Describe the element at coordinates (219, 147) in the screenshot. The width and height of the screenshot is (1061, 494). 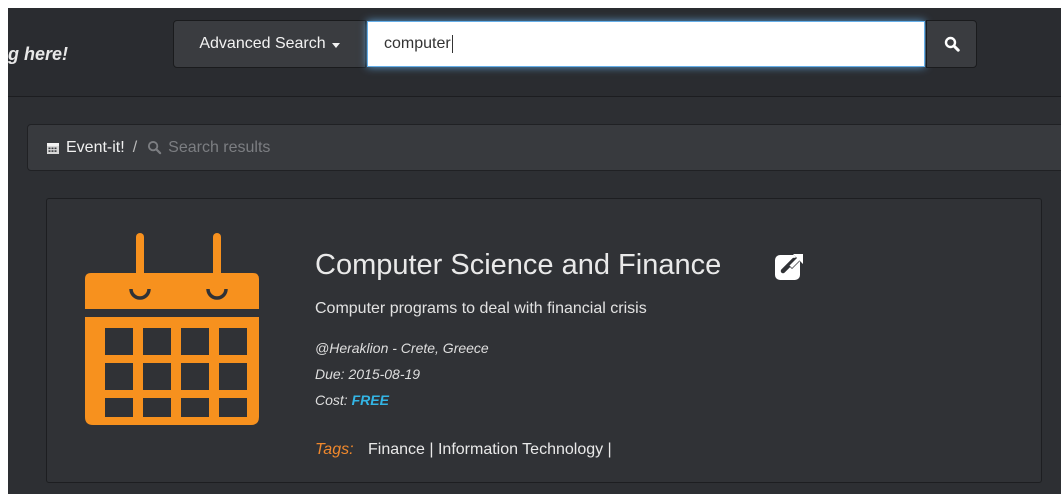
I see `breadcrumb-current-label: Search results` at that location.